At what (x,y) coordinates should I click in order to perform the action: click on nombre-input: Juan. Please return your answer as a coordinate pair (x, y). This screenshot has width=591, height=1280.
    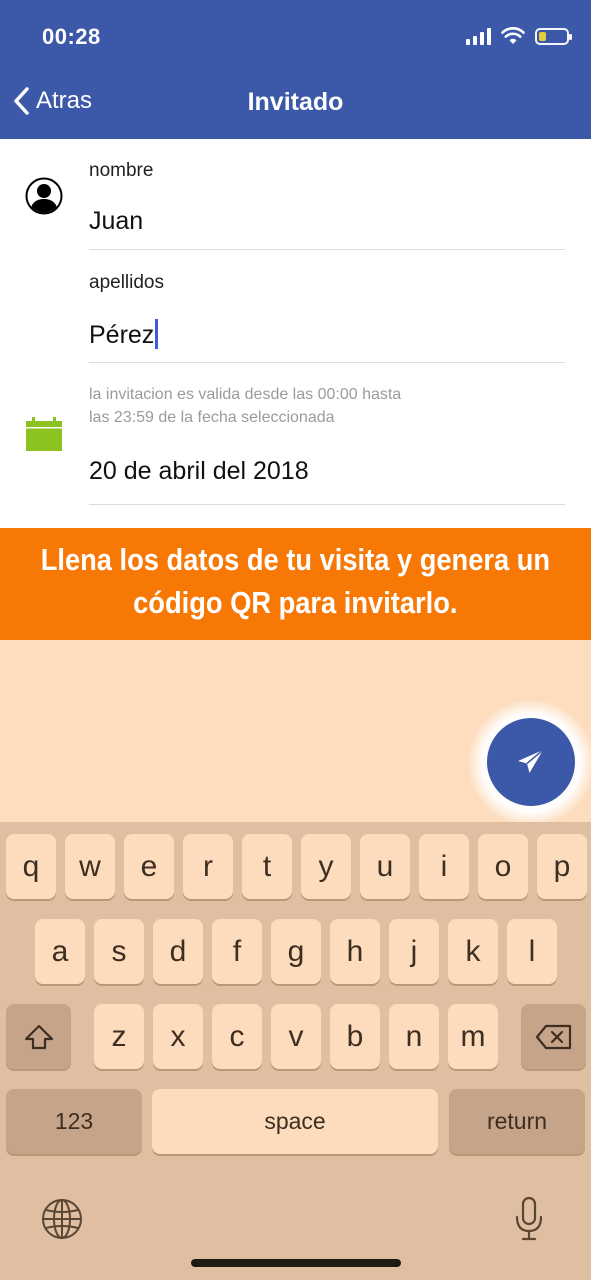
    Looking at the image, I should click on (116, 221).